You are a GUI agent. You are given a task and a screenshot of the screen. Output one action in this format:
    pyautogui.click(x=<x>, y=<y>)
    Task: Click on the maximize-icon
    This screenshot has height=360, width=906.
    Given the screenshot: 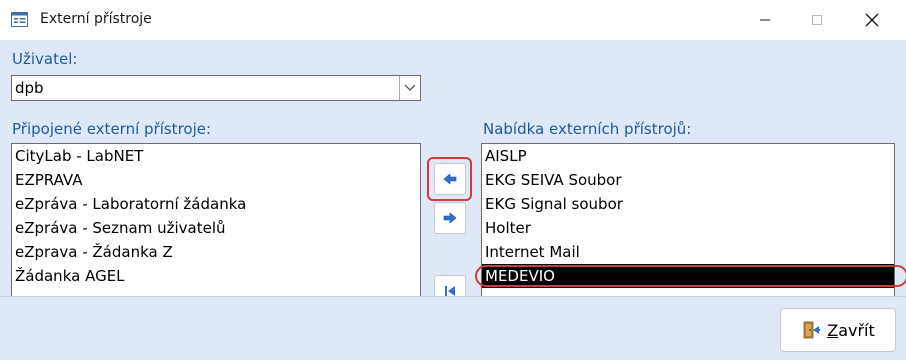 What is the action you would take?
    pyautogui.click(x=817, y=20)
    